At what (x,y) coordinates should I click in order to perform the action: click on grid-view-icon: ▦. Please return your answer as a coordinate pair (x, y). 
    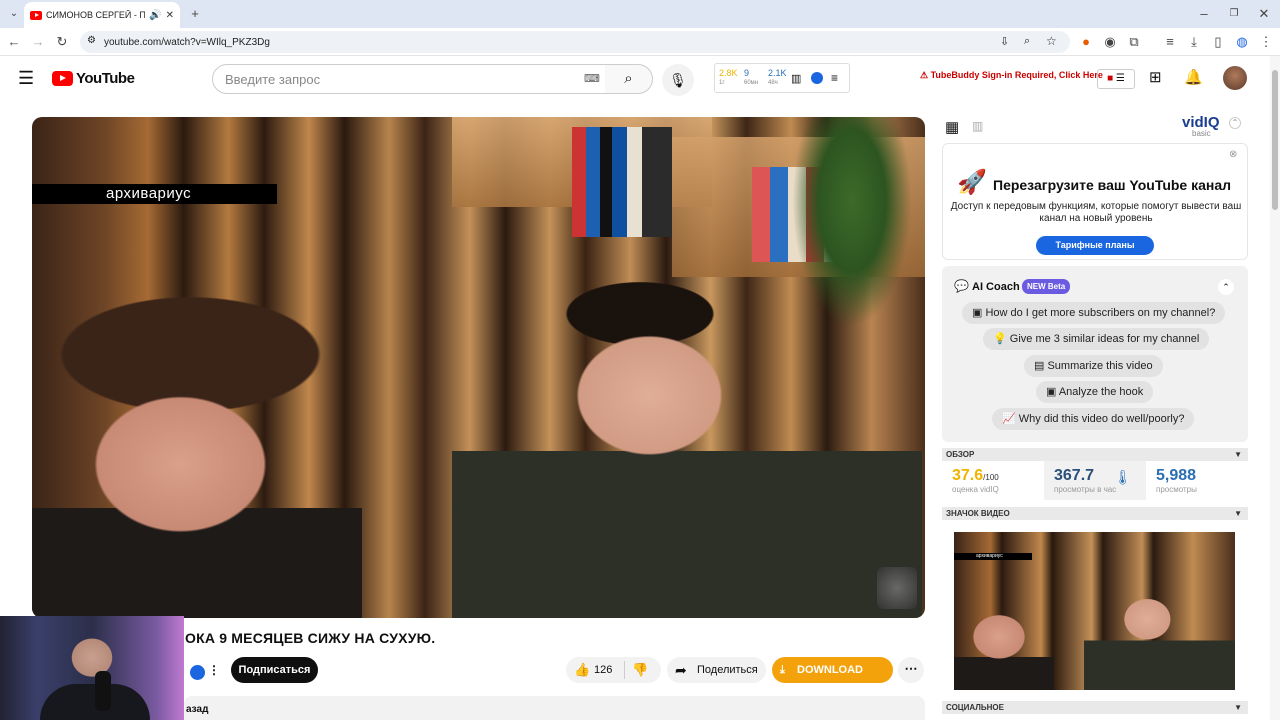
    Looking at the image, I should click on (952, 127).